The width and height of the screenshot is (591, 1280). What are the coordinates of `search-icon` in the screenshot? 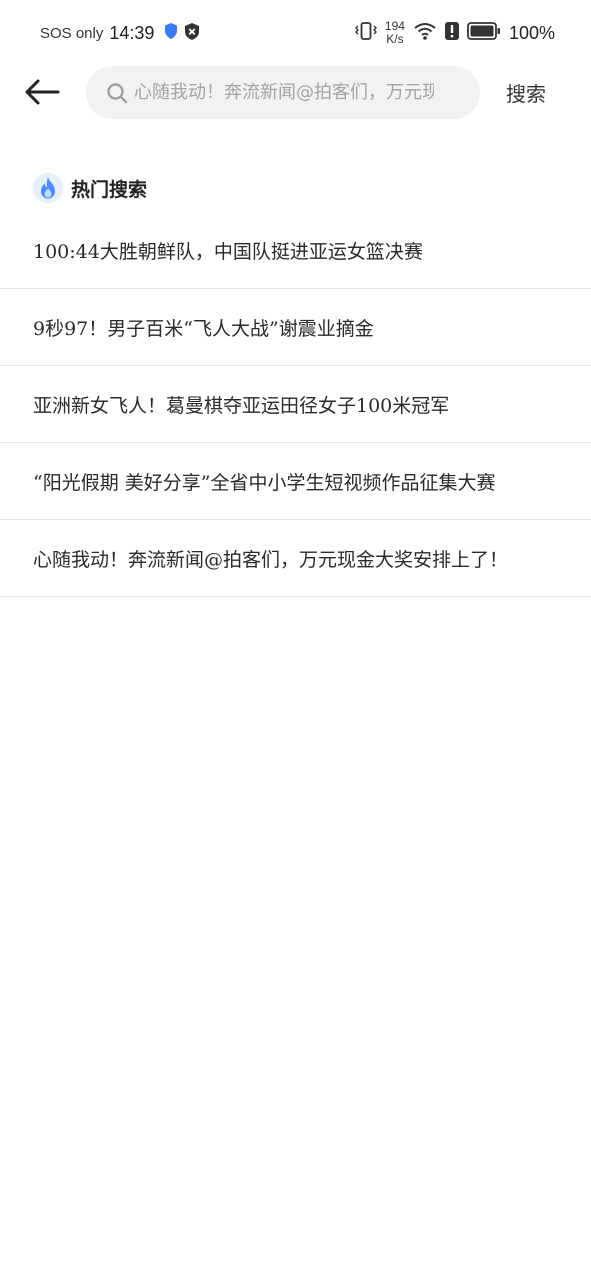 It's located at (117, 93).